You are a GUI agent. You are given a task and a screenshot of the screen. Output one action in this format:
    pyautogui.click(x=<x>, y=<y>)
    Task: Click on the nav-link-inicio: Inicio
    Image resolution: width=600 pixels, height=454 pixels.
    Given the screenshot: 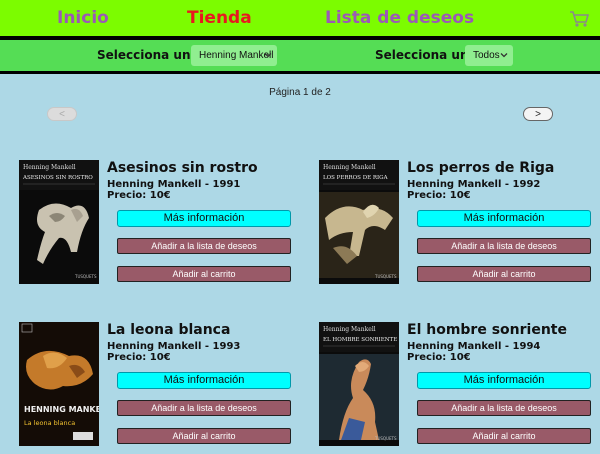 What is the action you would take?
    pyautogui.click(x=83, y=18)
    